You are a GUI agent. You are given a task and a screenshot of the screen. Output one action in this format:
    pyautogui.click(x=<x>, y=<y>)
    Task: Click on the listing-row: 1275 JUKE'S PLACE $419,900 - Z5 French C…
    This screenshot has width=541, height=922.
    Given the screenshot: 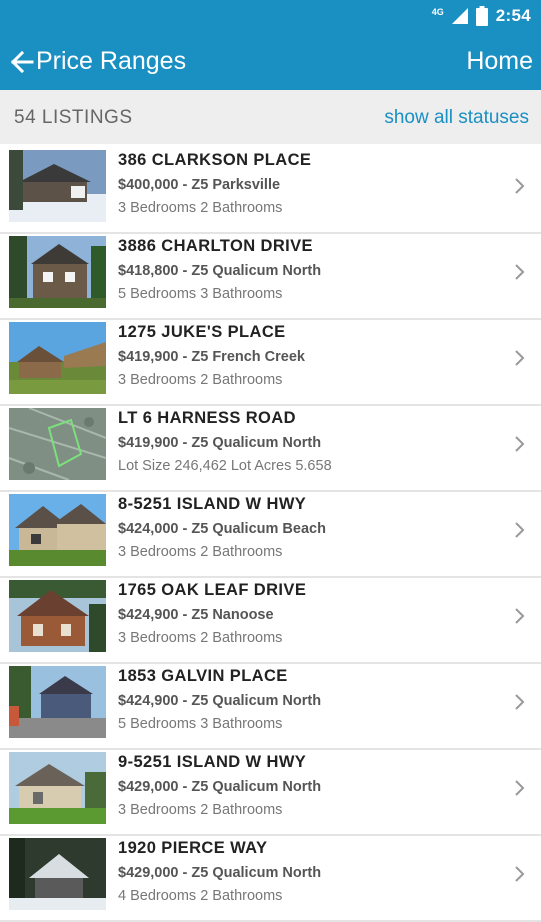 What is the action you would take?
    pyautogui.click(x=270, y=363)
    